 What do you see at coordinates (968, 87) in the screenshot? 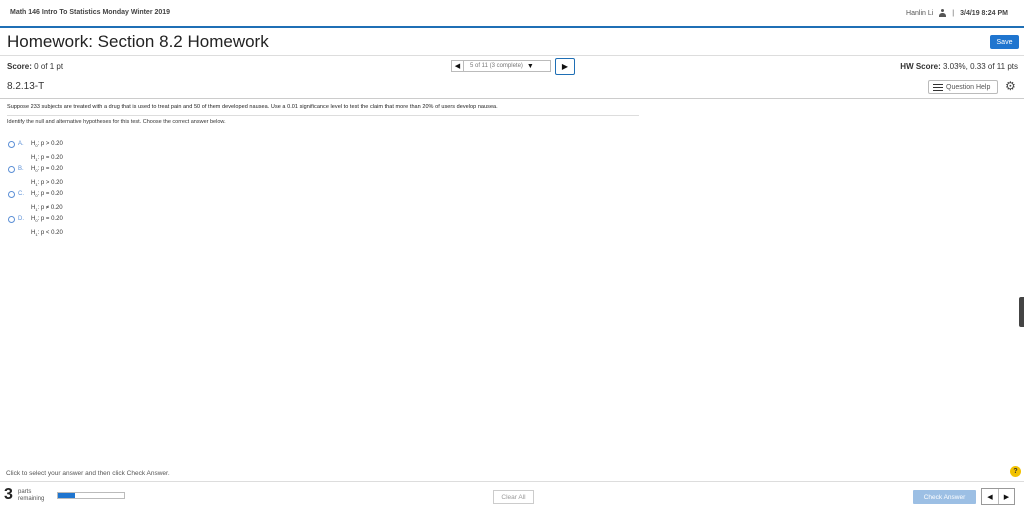
I see `question-help-label: Question Help` at bounding box center [968, 87].